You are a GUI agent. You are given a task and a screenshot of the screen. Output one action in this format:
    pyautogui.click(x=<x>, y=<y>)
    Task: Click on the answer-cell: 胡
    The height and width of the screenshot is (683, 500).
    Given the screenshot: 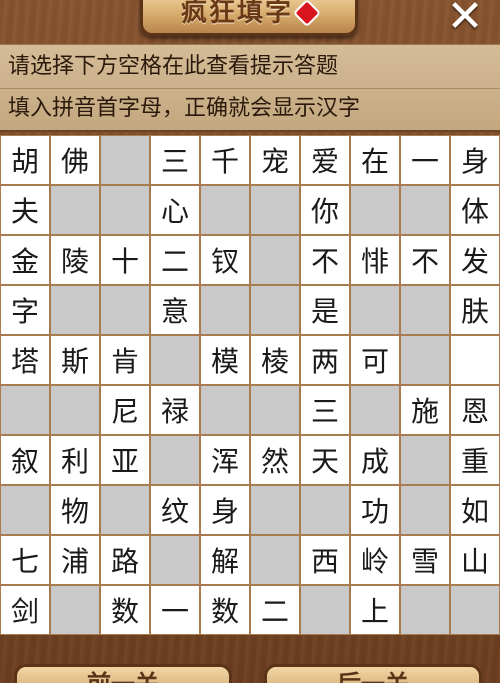 What is the action you would take?
    pyautogui.click(x=25, y=160)
    